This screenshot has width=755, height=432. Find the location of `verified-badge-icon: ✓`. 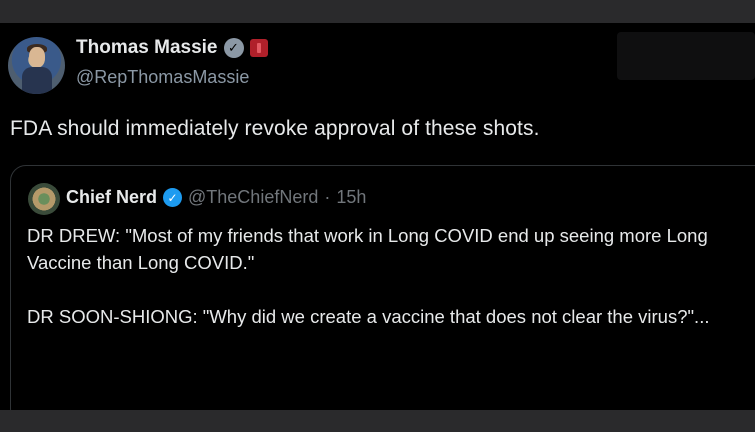

verified-badge-icon: ✓ is located at coordinates (233, 48).